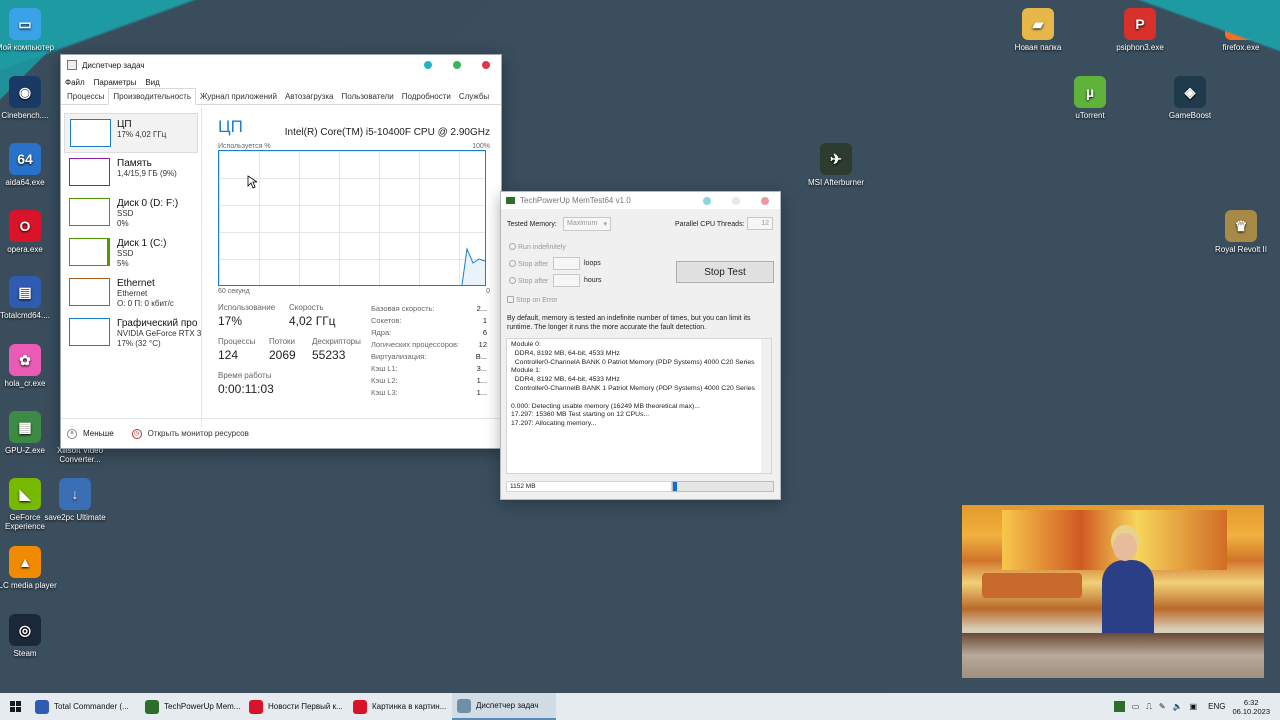  Describe the element at coordinates (1251, 707) in the screenshot. I see `clock: 6:32 06.10.2023` at that location.